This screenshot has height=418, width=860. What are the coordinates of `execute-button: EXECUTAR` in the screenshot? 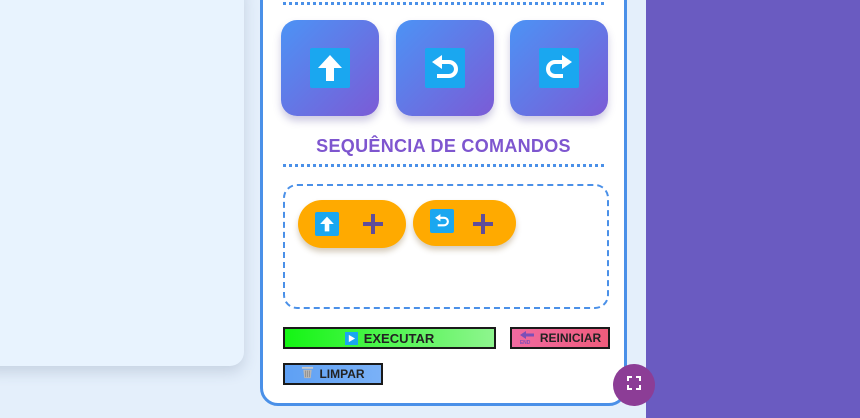 It's located at (389, 338).